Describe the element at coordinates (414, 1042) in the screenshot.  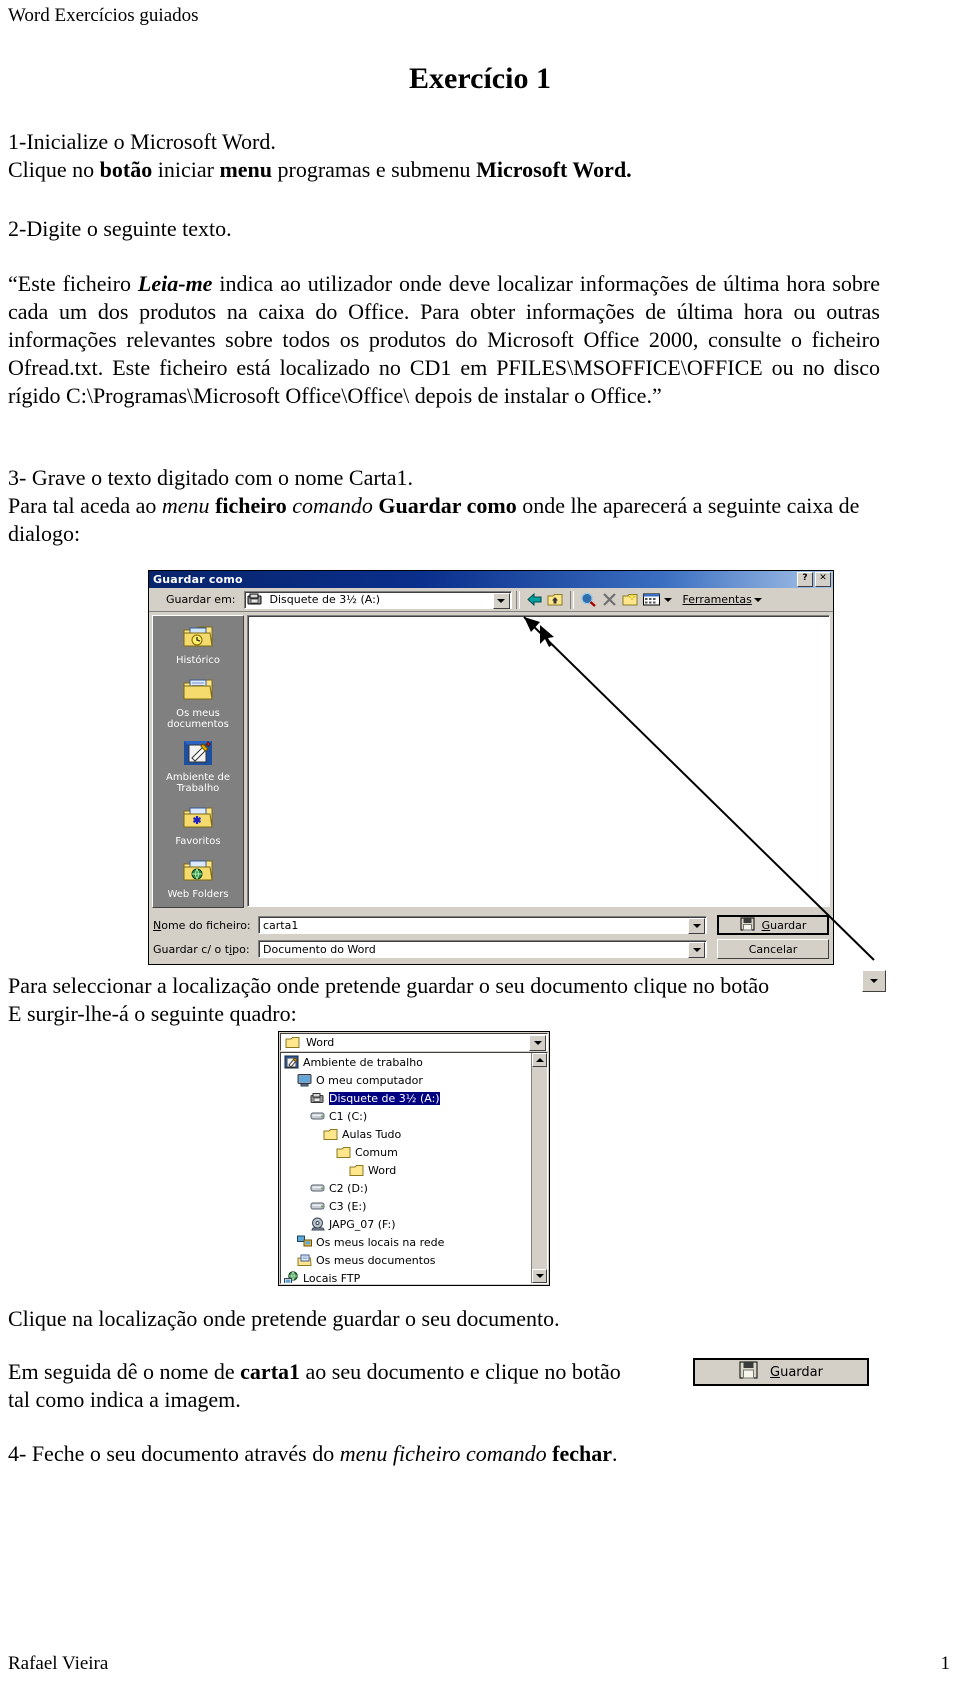
I see `tree-current-selection: Word` at that location.